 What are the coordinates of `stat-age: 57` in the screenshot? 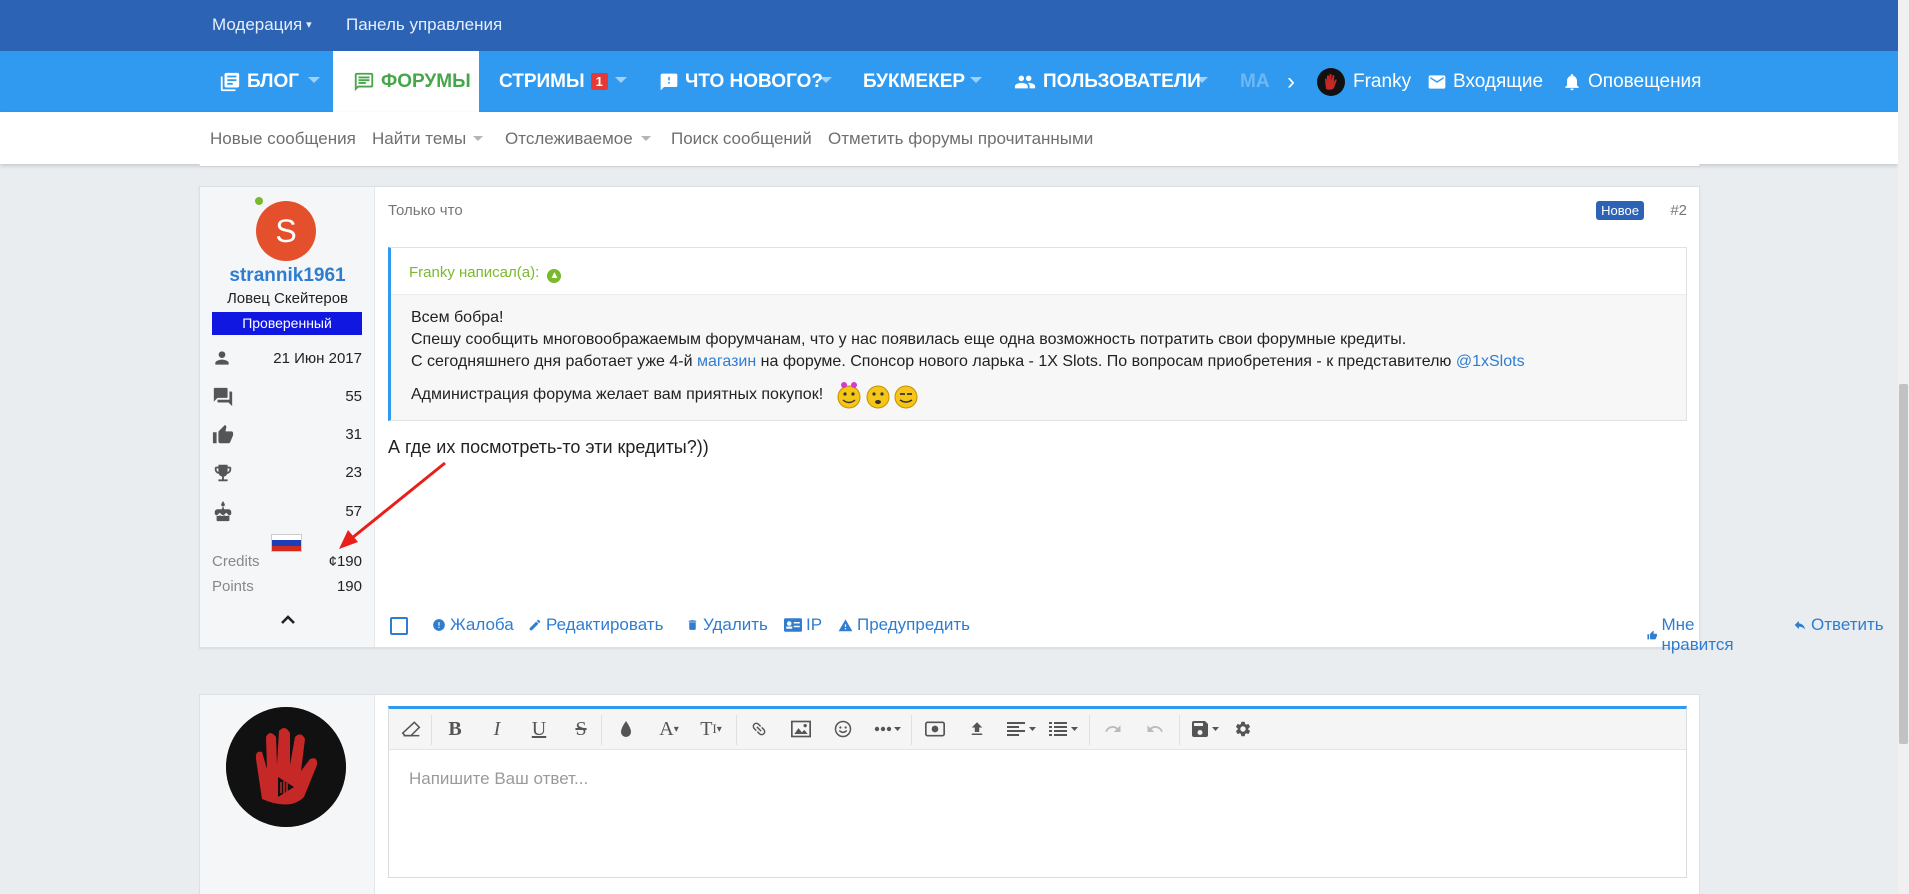 It's located at (287, 512).